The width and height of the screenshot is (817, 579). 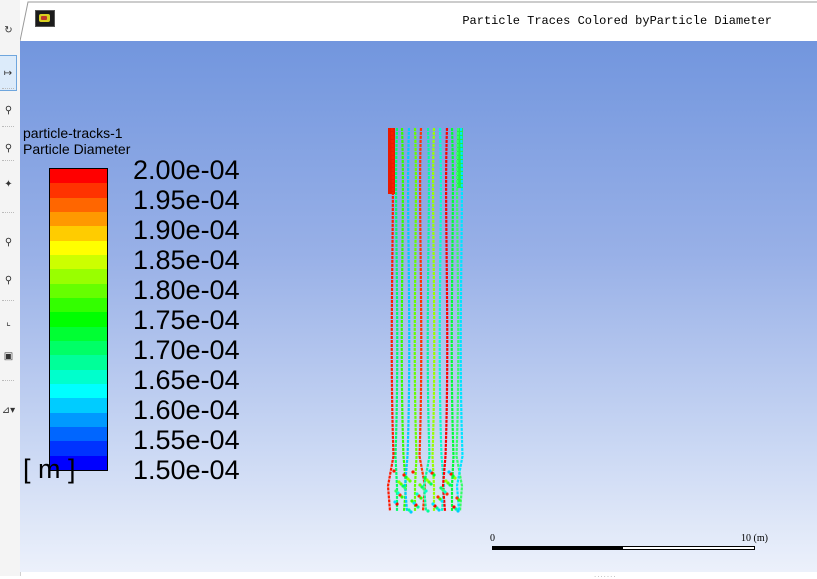 What do you see at coordinates (492, 538) in the screenshot?
I see `scale-min-label: 0` at bounding box center [492, 538].